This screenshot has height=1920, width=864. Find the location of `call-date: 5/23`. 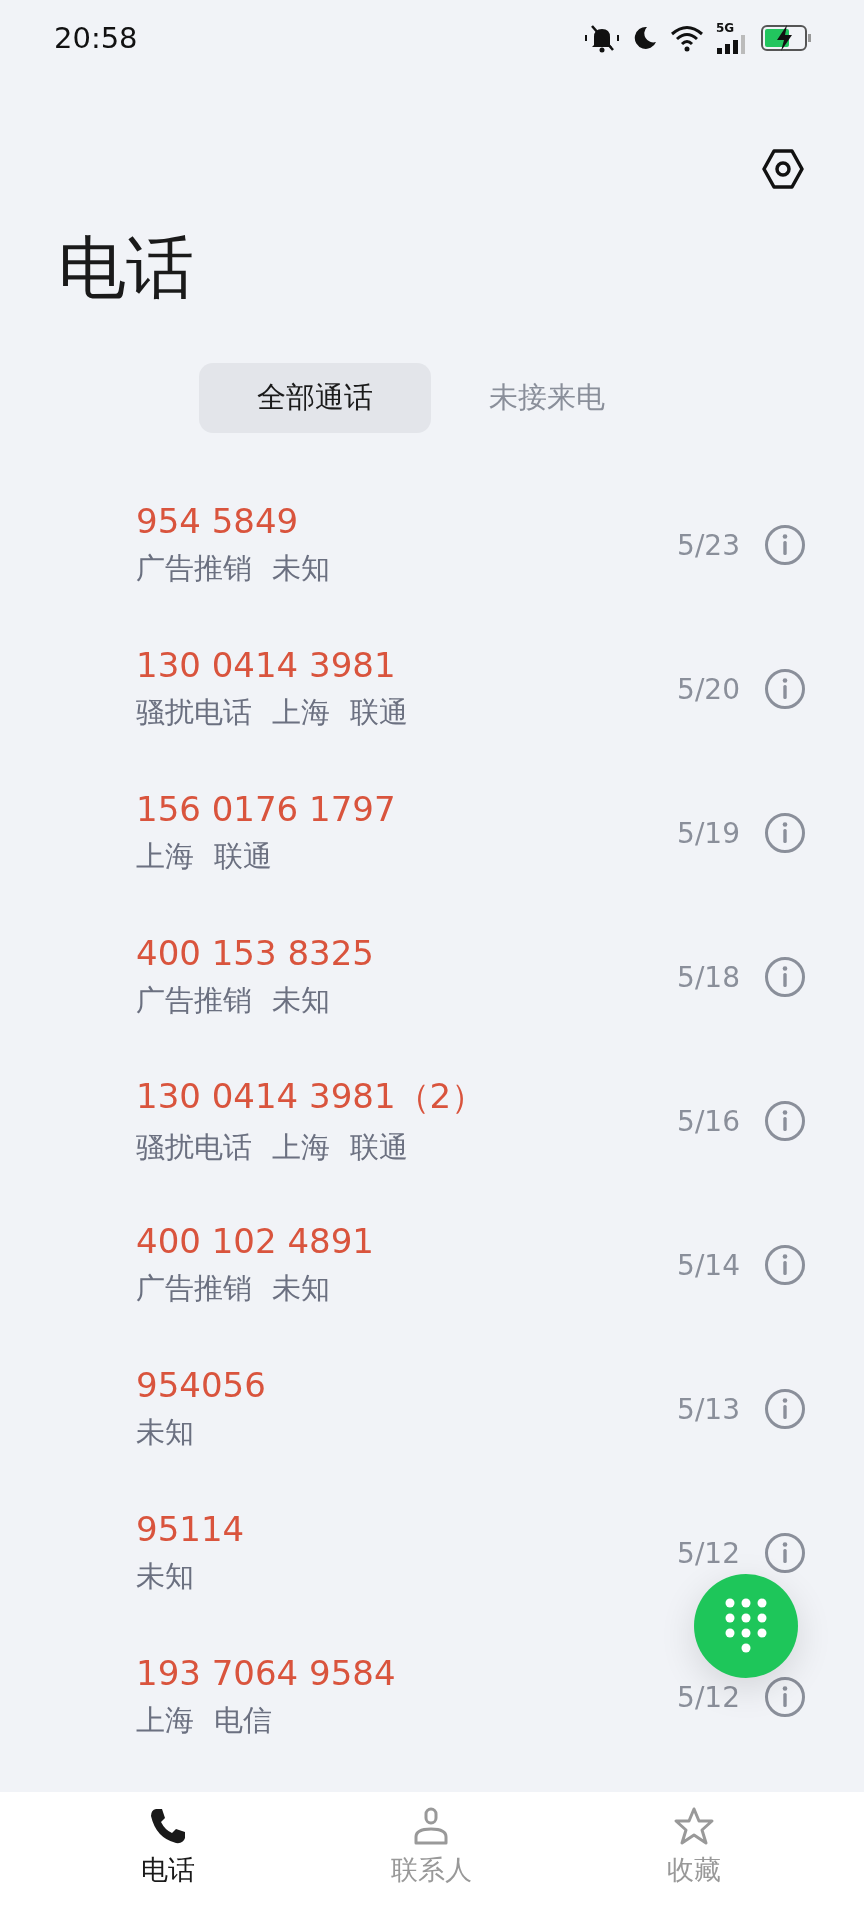

call-date: 5/23 is located at coordinates (708, 545).